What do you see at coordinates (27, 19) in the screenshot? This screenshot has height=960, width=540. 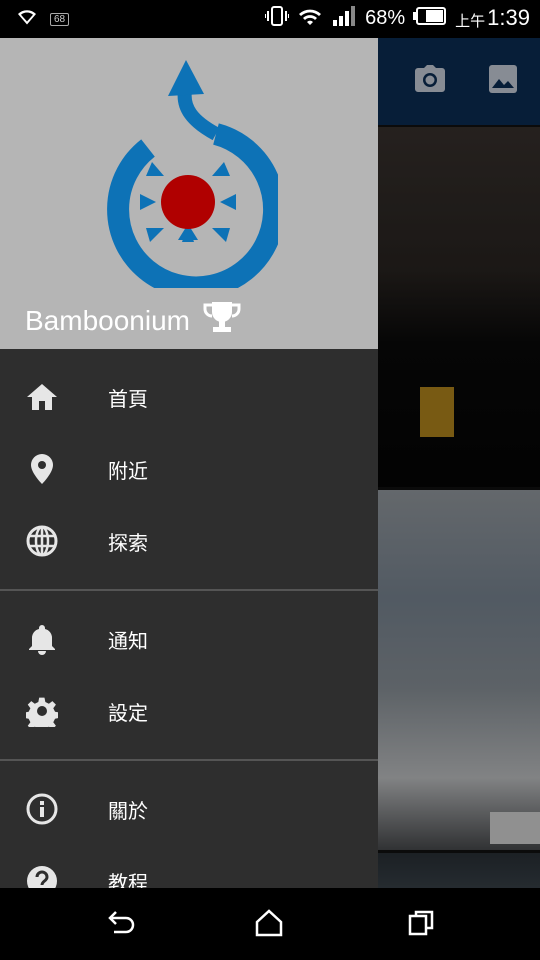 I see `wifi-icon` at bounding box center [27, 19].